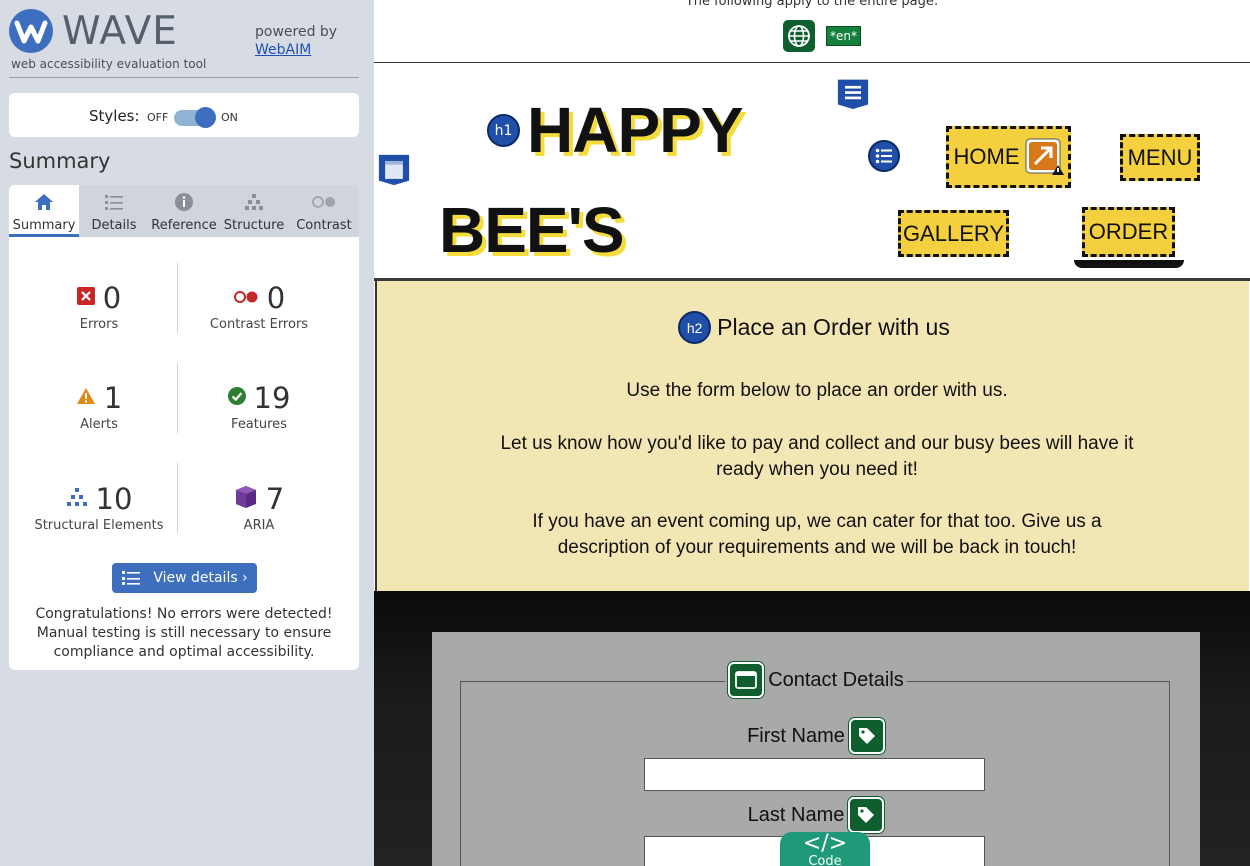  What do you see at coordinates (1129, 264) in the screenshot?
I see `active-nav-underline` at bounding box center [1129, 264].